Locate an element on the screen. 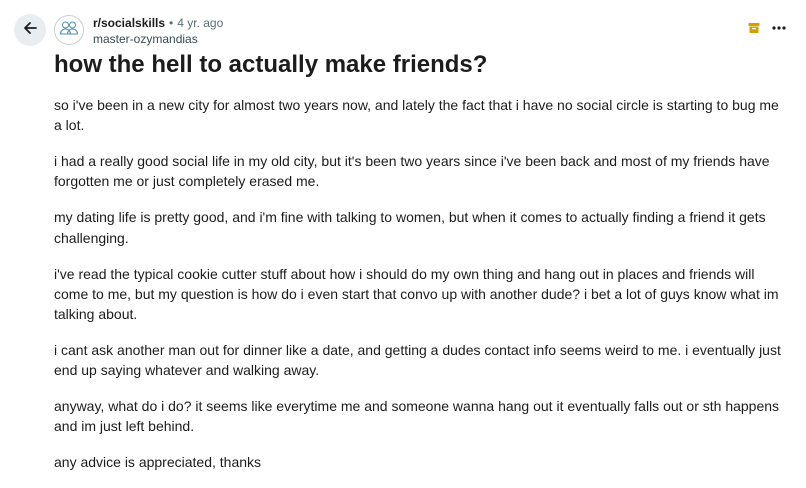 This screenshot has height=488, width=806. subreddit-avatar is located at coordinates (69, 30).